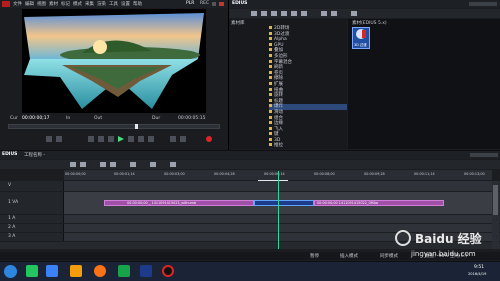 The image size is (500, 281). What do you see at coordinates (474, 174) in the screenshot?
I see `ruler-tick-label: 00:00:13;00` at bounding box center [474, 174].